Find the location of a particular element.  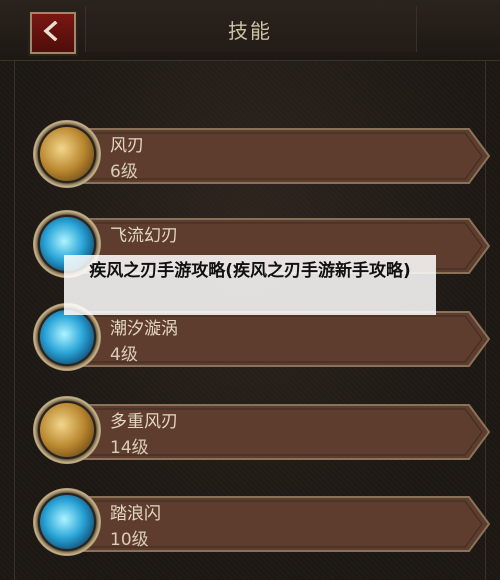

skill-row-multi-wind-blade: 多重风刃 14级 is located at coordinates (262, 433).